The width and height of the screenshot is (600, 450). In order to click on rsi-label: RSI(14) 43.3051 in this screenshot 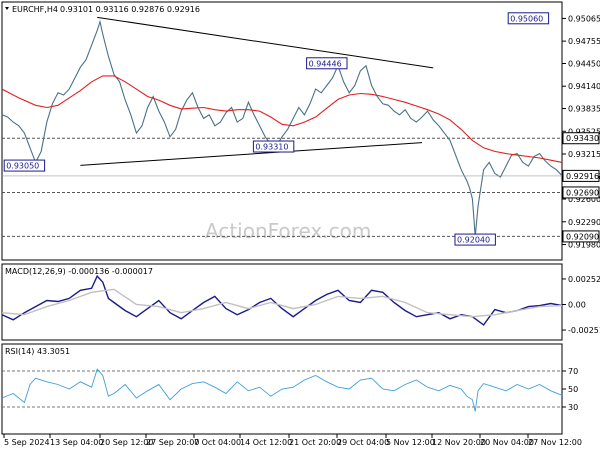, I will do `click(37, 351)`.